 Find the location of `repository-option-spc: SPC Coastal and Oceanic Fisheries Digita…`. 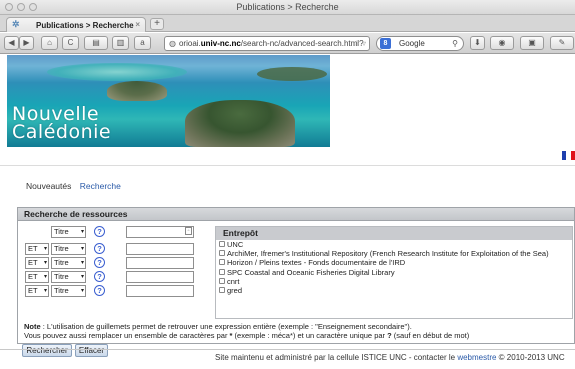

repository-option-spc: SPC Coastal and Oceanic Fisheries Digita… is located at coordinates (394, 272).